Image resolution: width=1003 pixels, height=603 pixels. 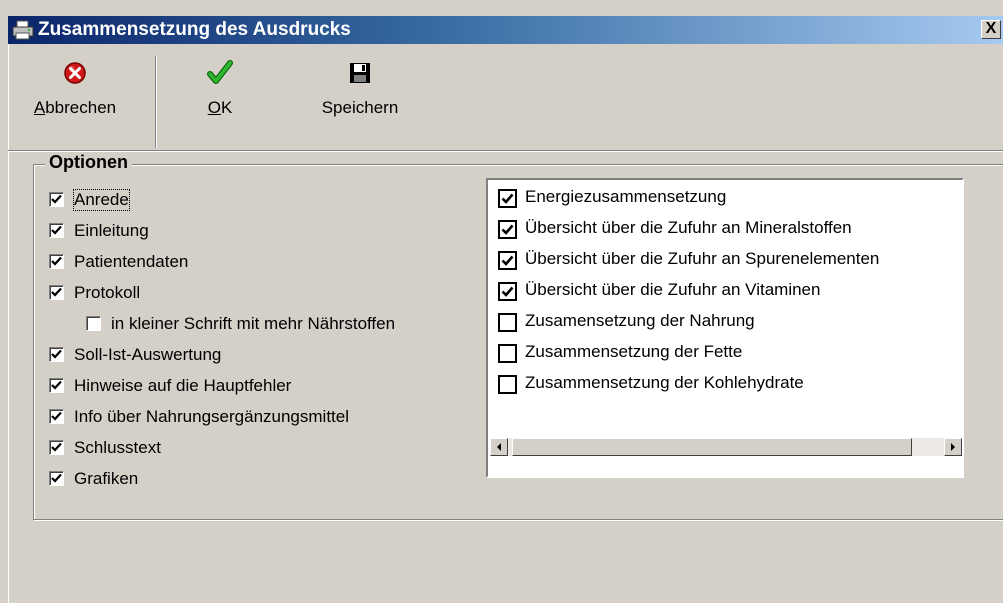 I want to click on scroll-right-button, so click(x=953, y=447).